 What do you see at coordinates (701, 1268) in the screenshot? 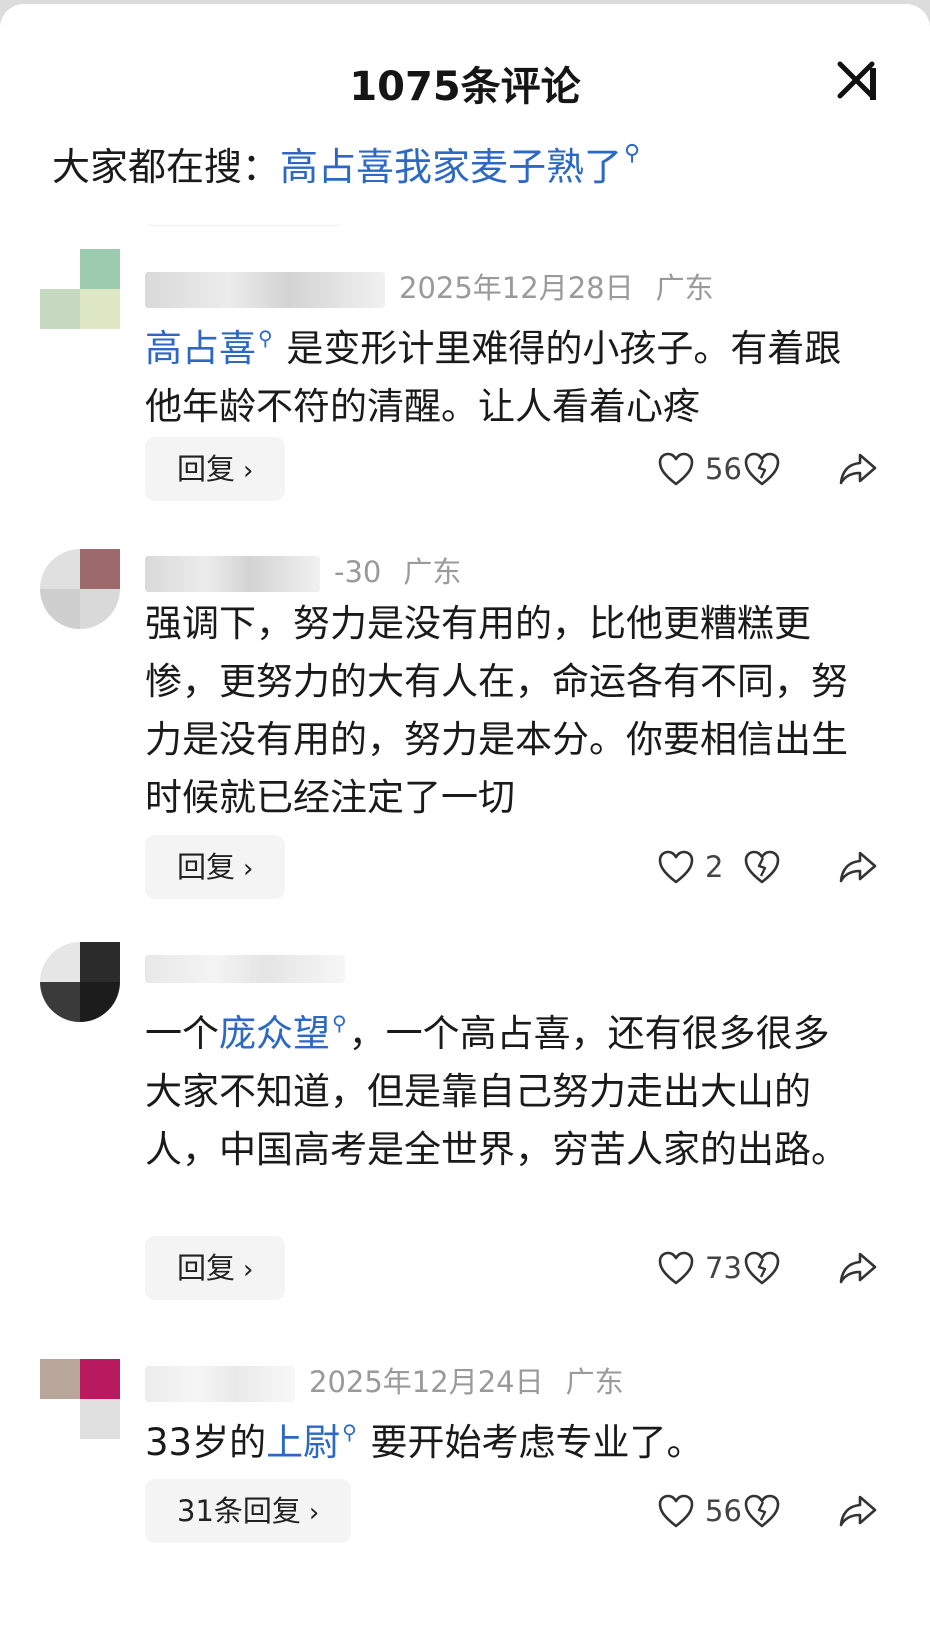
I see `like-button: 73` at bounding box center [701, 1268].